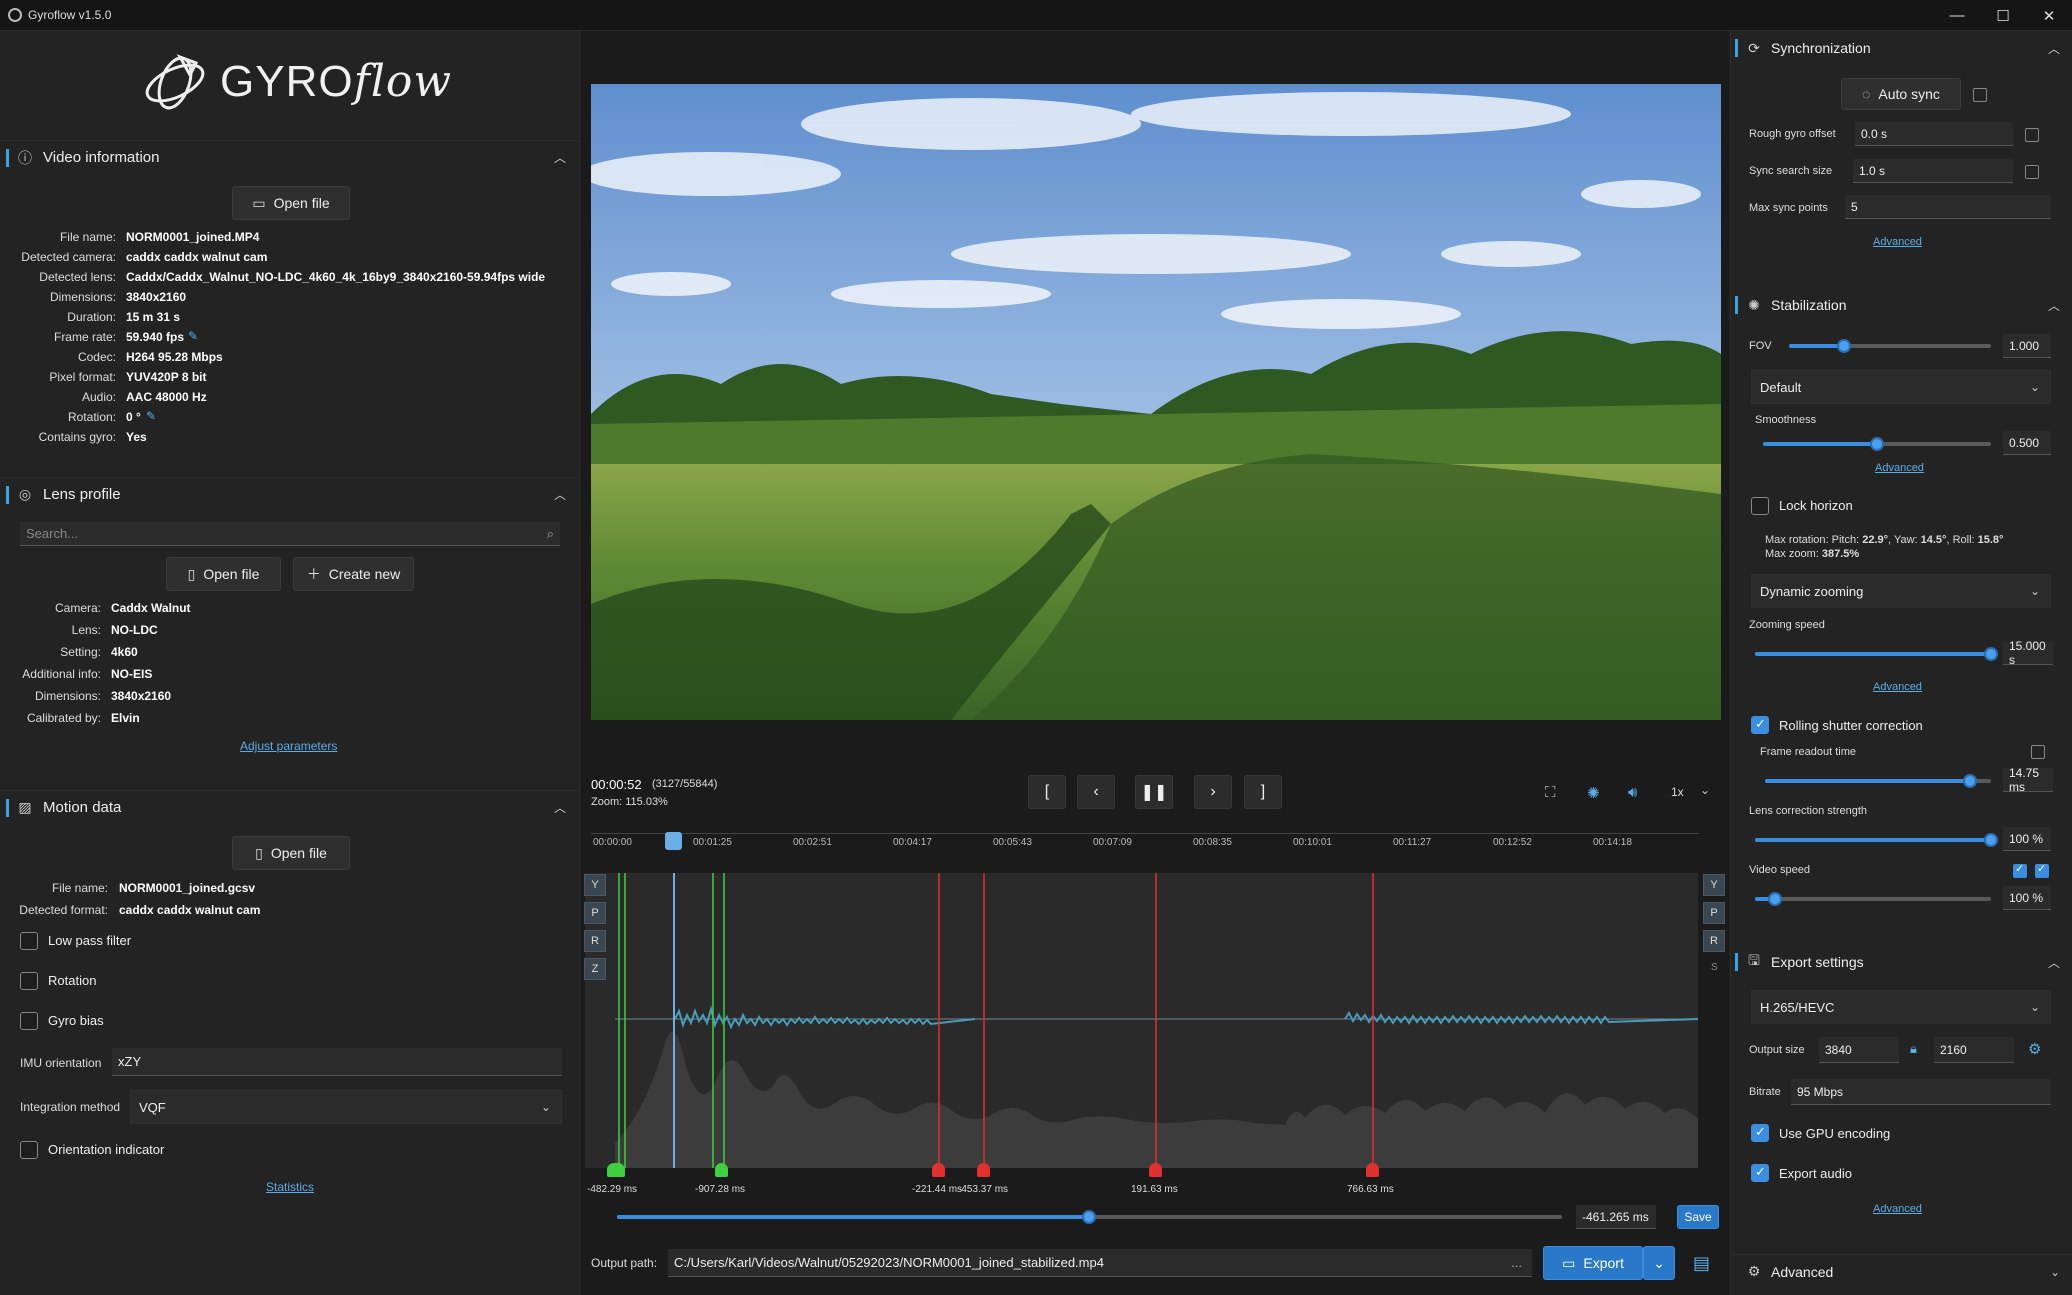 Image resolution: width=2072 pixels, height=1295 pixels. Describe the element at coordinates (291, 853) in the screenshot. I see `motion-open-file-button: ▯ Open file` at that location.